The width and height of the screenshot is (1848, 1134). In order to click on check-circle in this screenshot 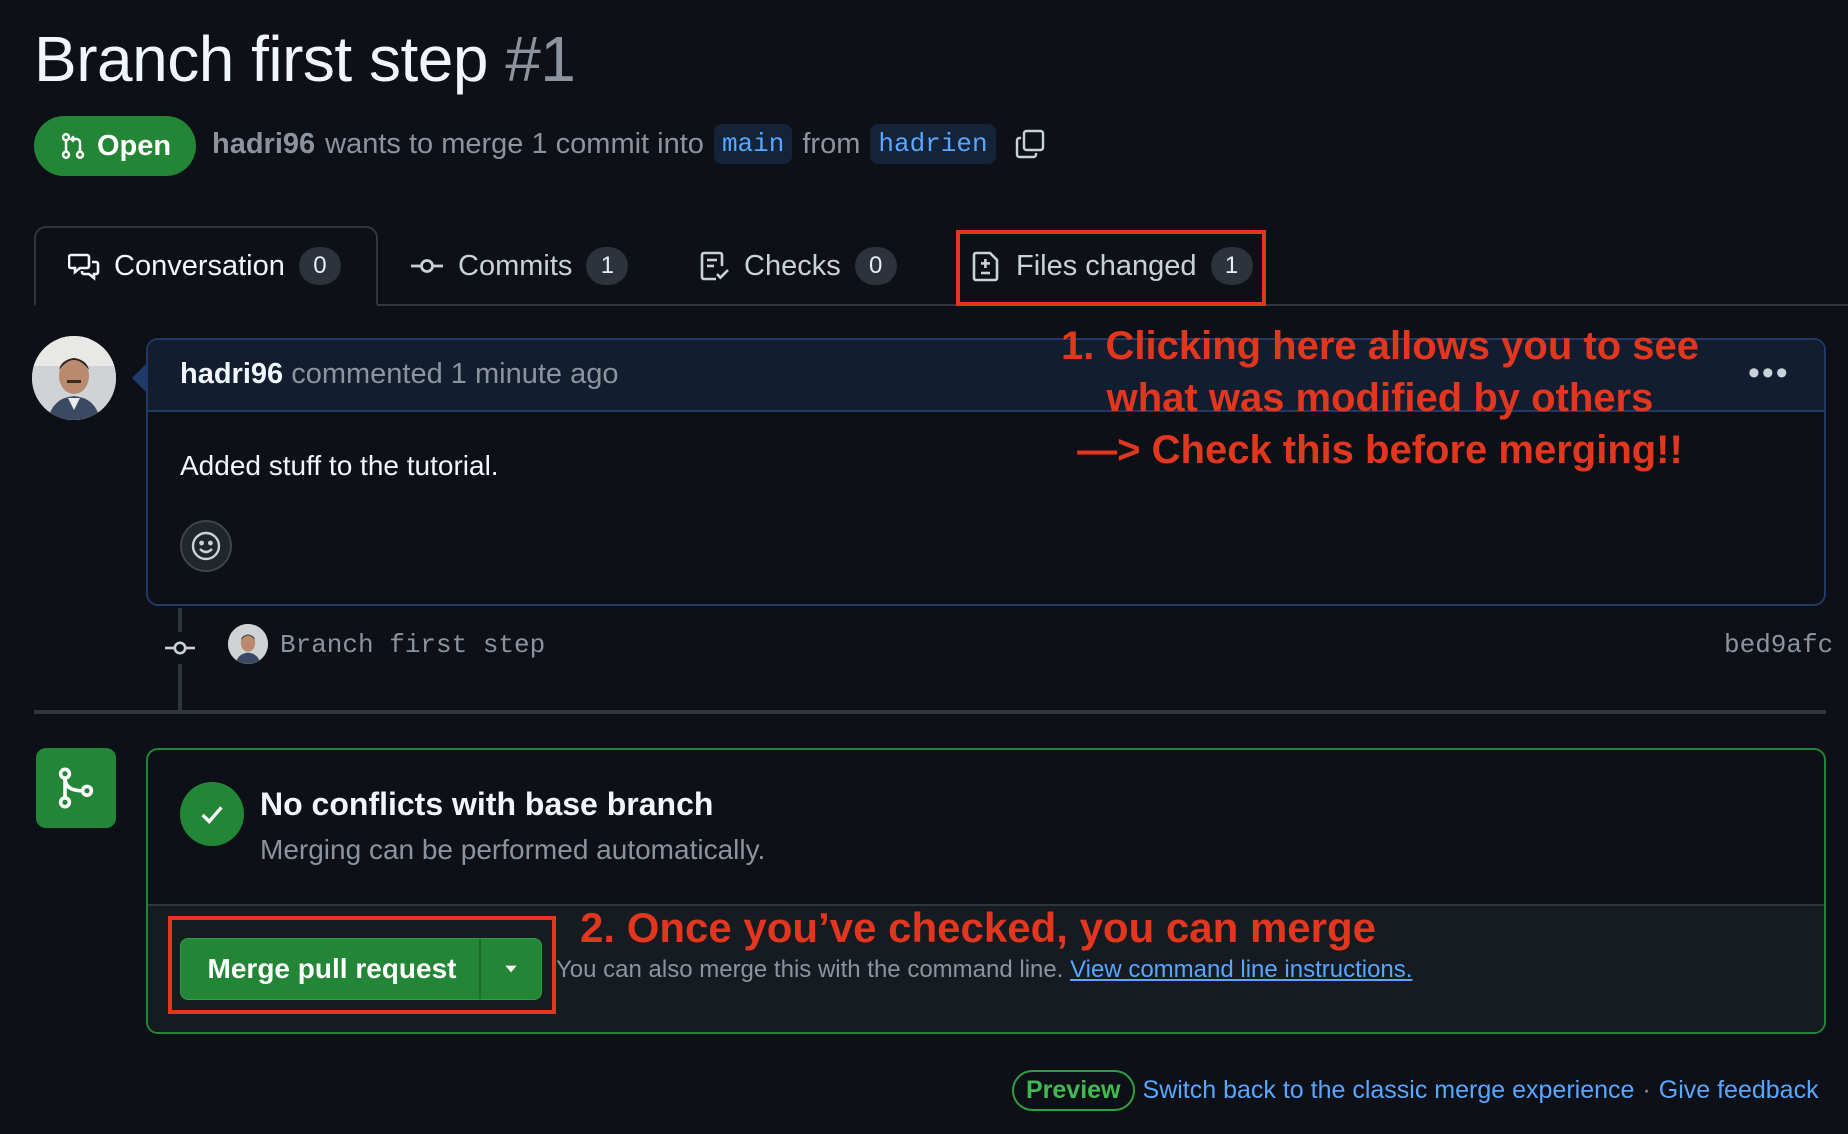, I will do `click(212, 814)`.